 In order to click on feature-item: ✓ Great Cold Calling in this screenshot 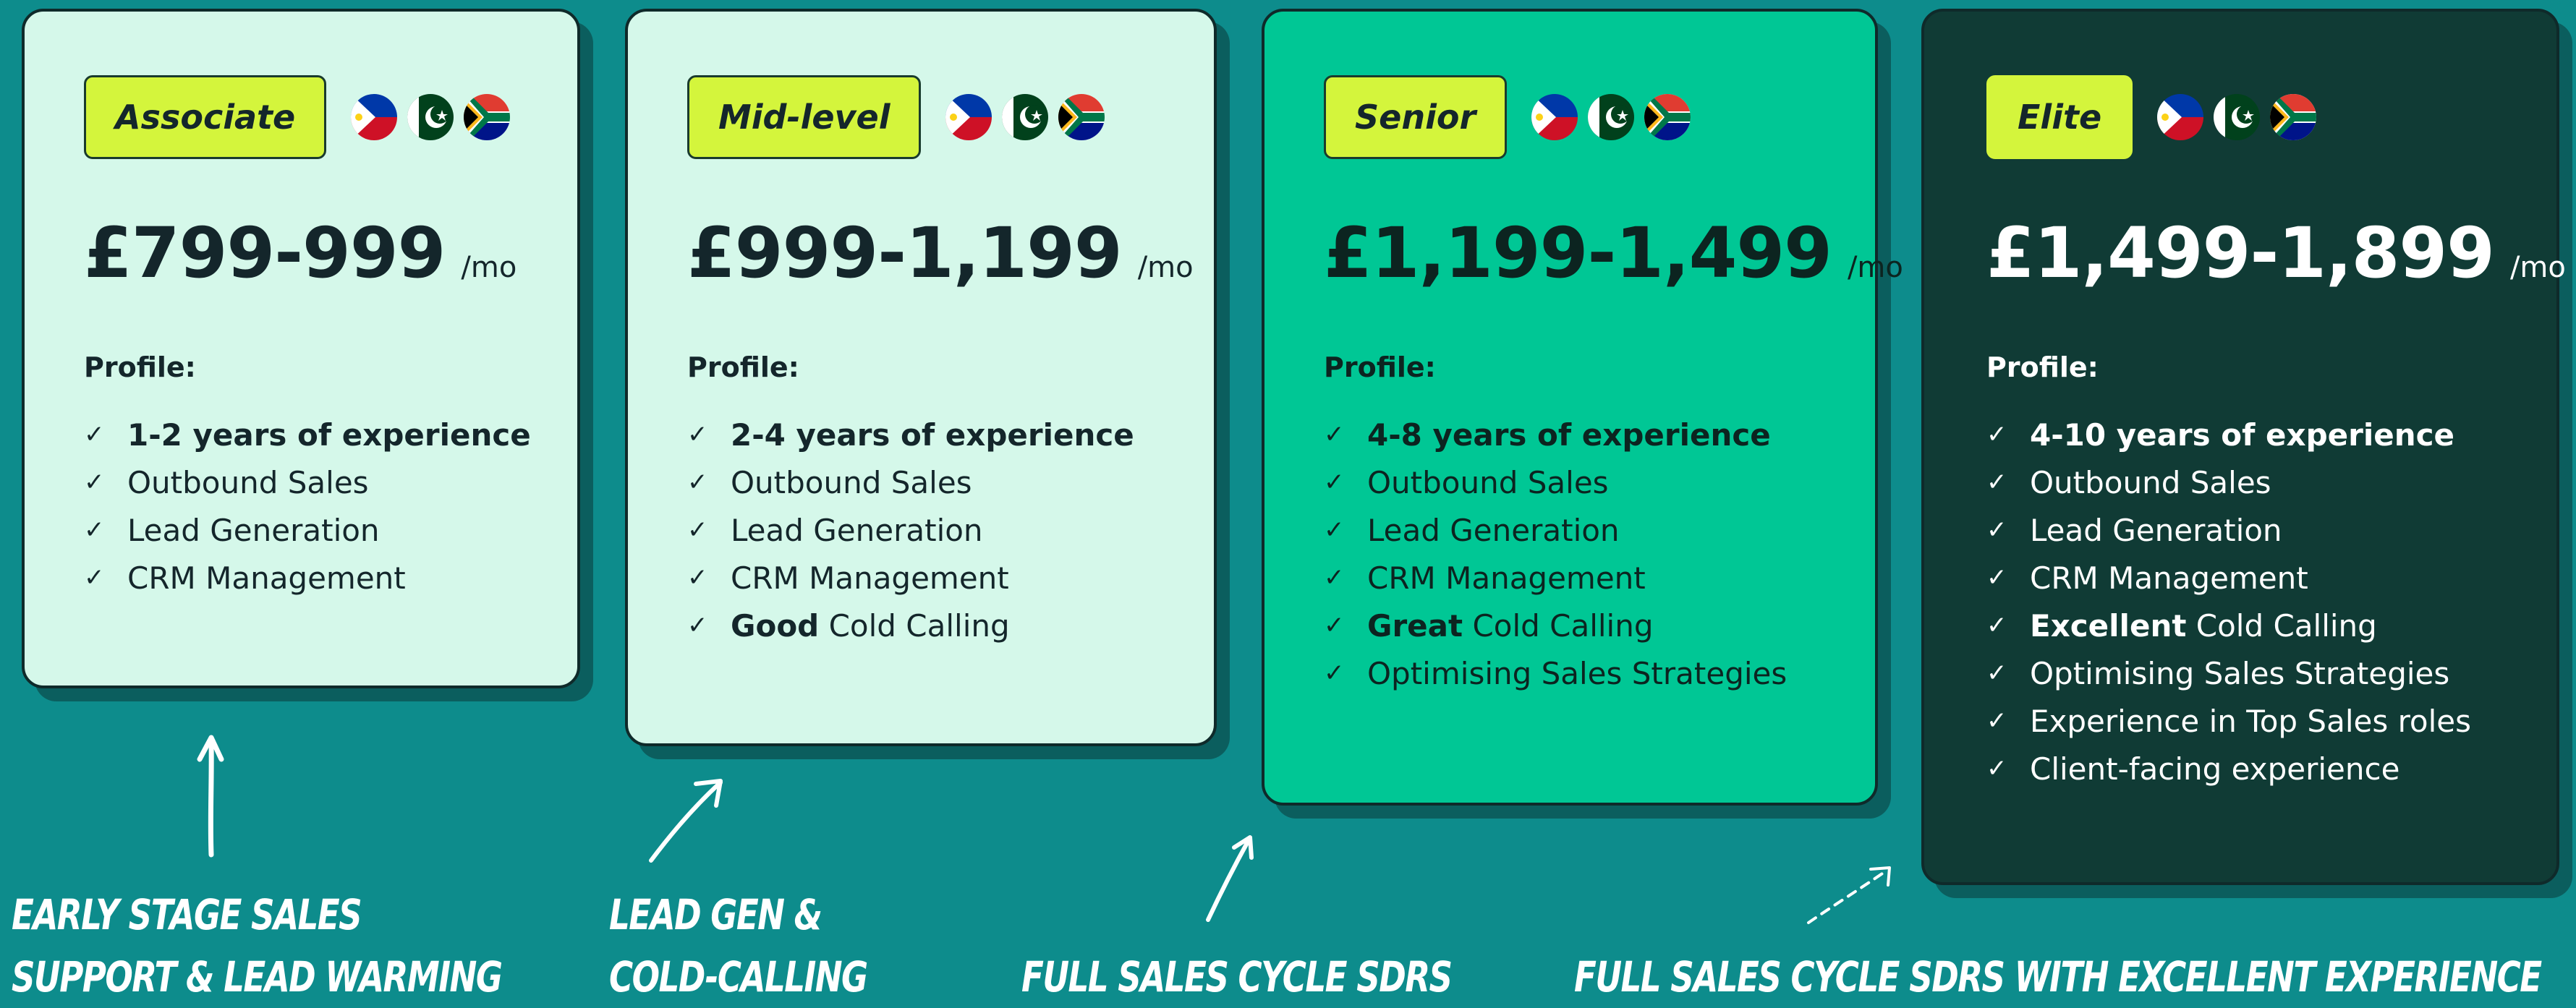, I will do `click(1555, 625)`.